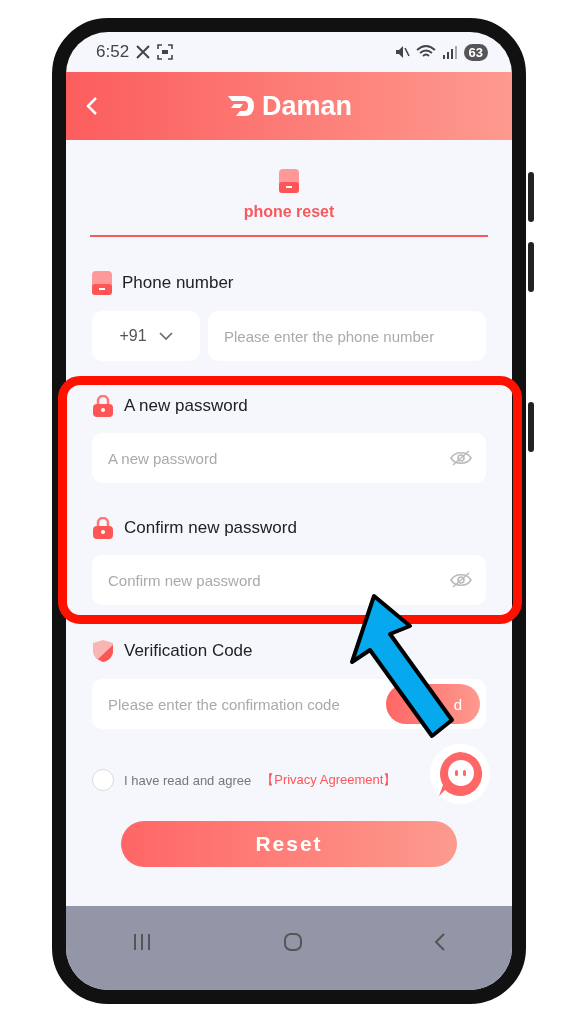 The image size is (576, 1024). Describe the element at coordinates (188, 651) in the screenshot. I see `field-label: Verification Code` at that location.